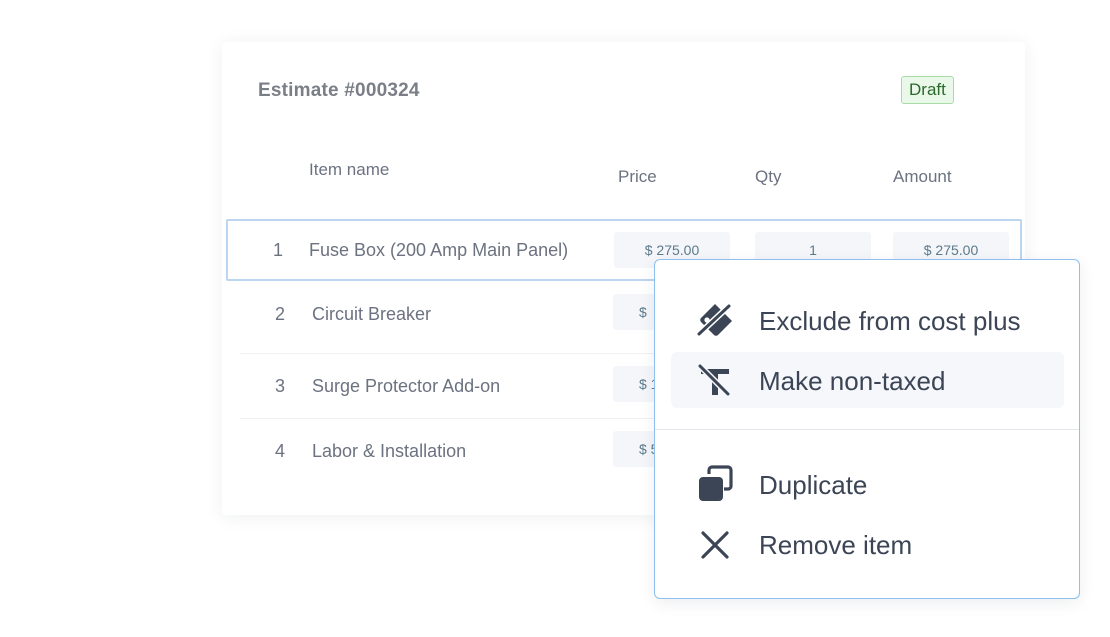  What do you see at coordinates (715, 381) in the screenshot?
I see `tax-off-icon` at bounding box center [715, 381].